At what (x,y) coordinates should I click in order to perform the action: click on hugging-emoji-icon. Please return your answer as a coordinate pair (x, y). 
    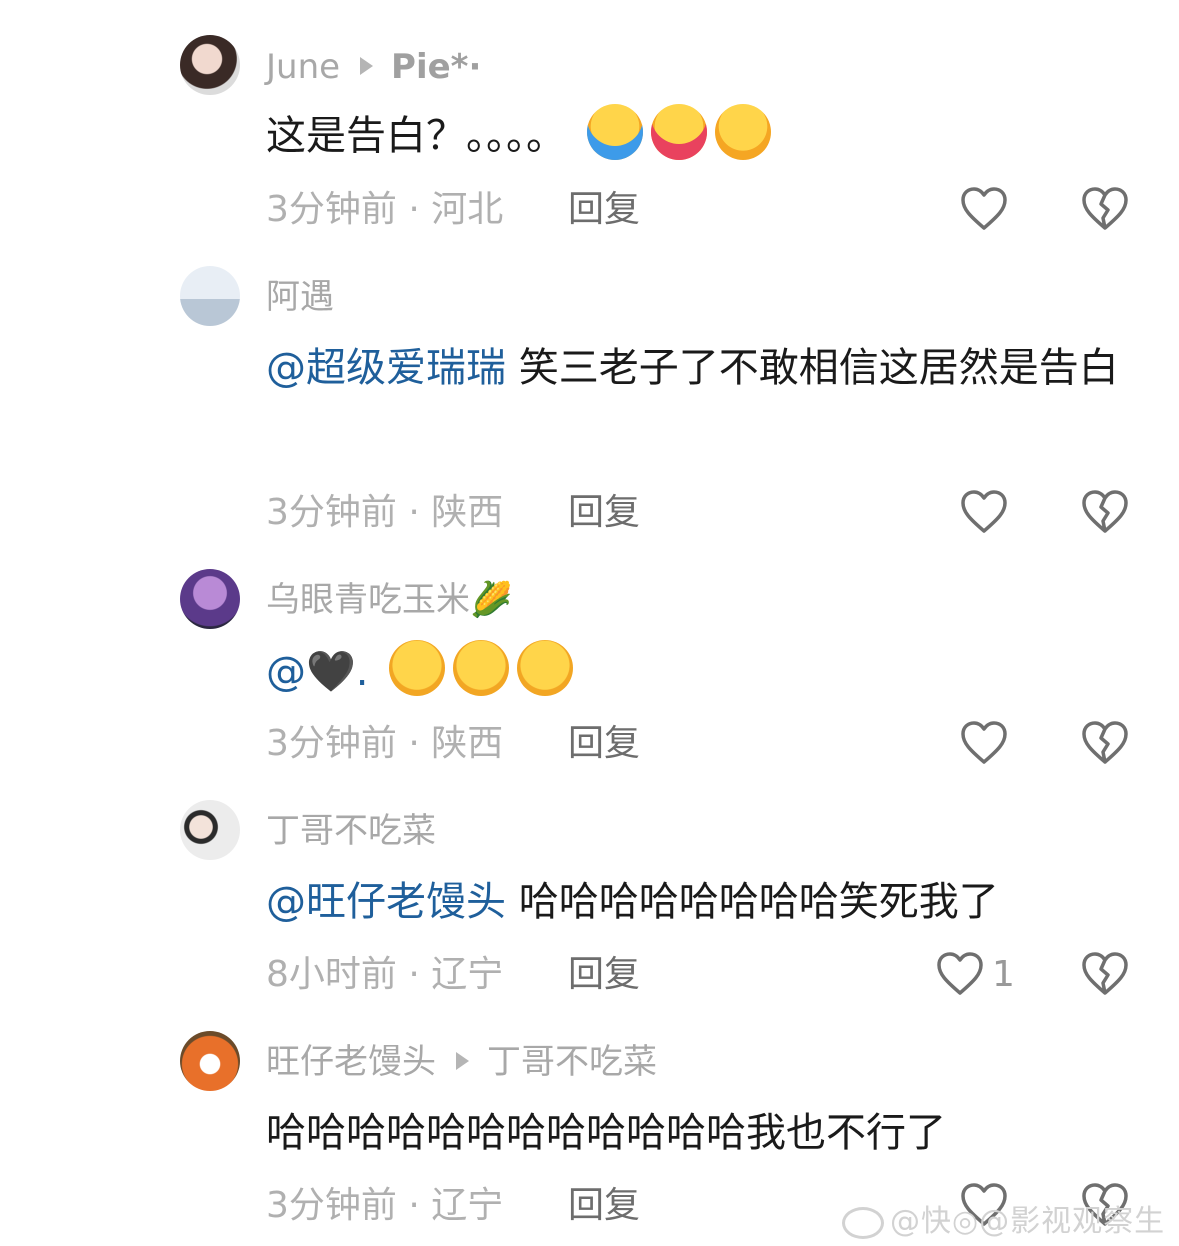
    Looking at the image, I should click on (678, 132).